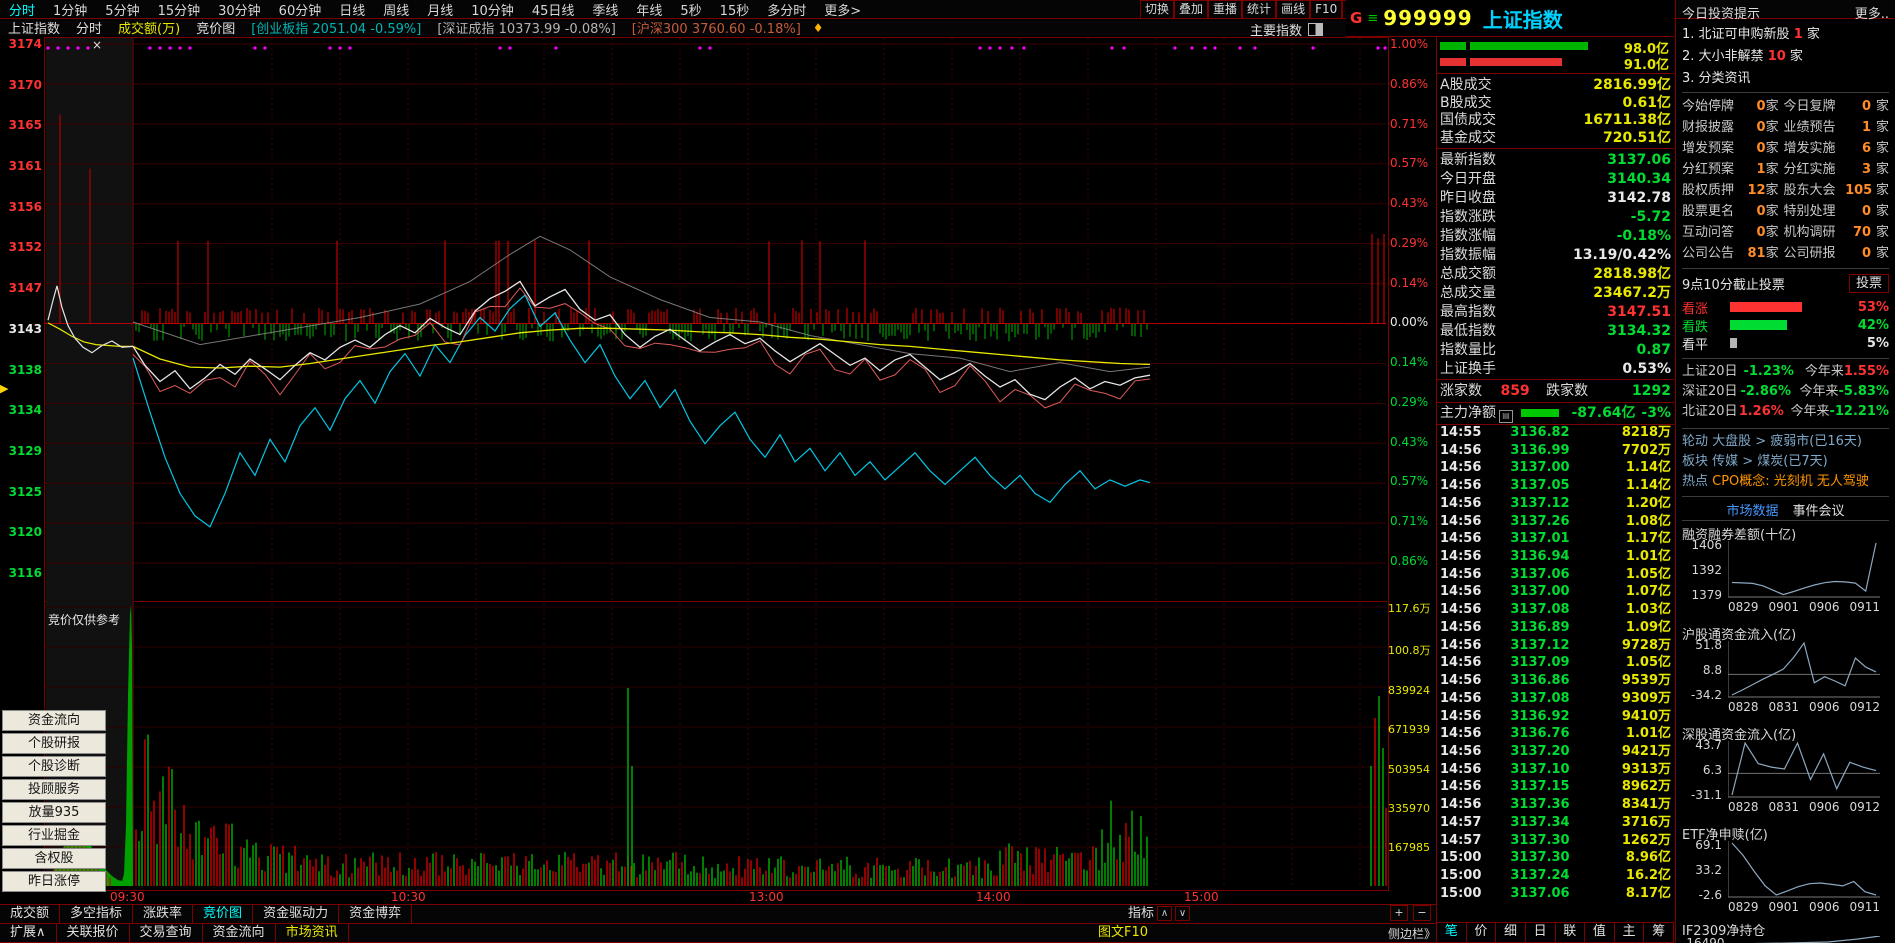 This screenshot has height=943, width=1895. Describe the element at coordinates (715, 897) in the screenshot. I see `time-axis: 09:30 10:30 13:00 14:00 15:00` at that location.